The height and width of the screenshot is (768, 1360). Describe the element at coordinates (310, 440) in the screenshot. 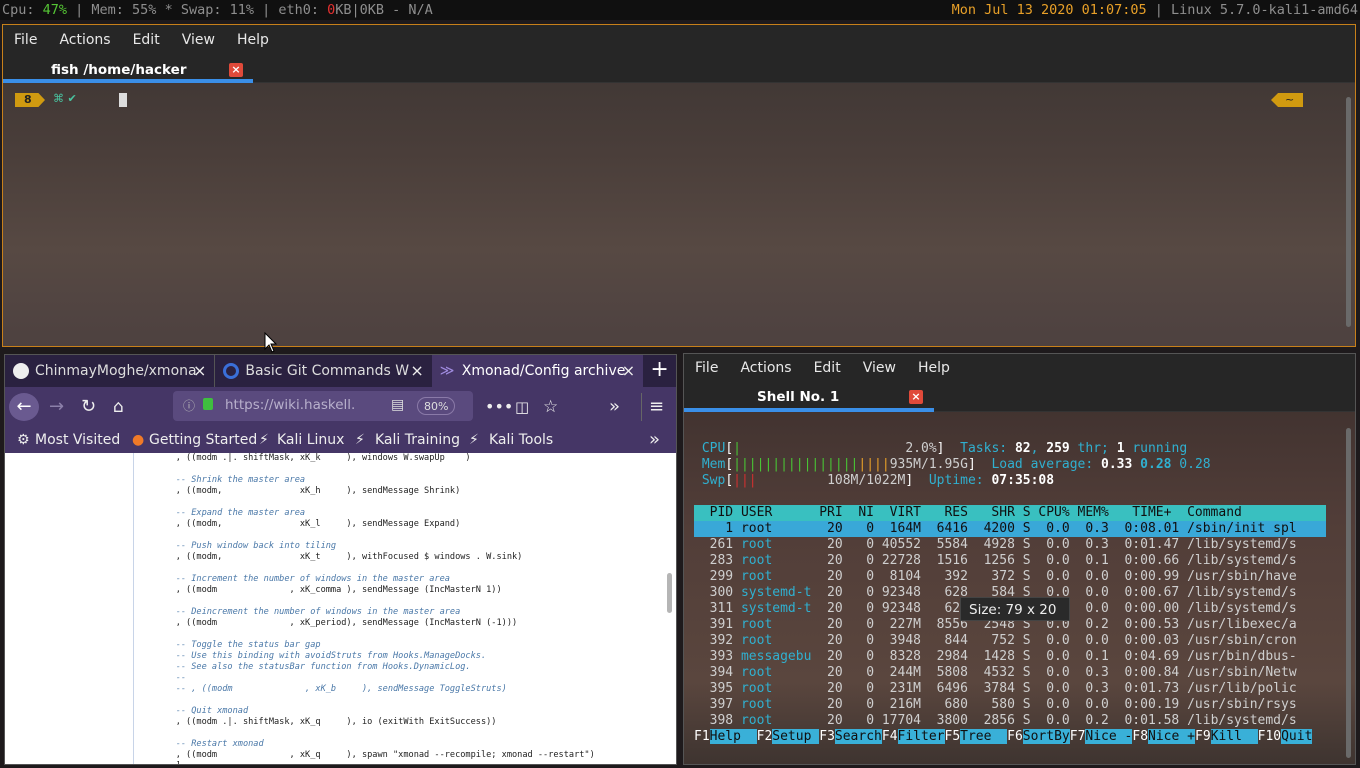

I see `bookmark-kali-linux: Kali Linux` at that location.